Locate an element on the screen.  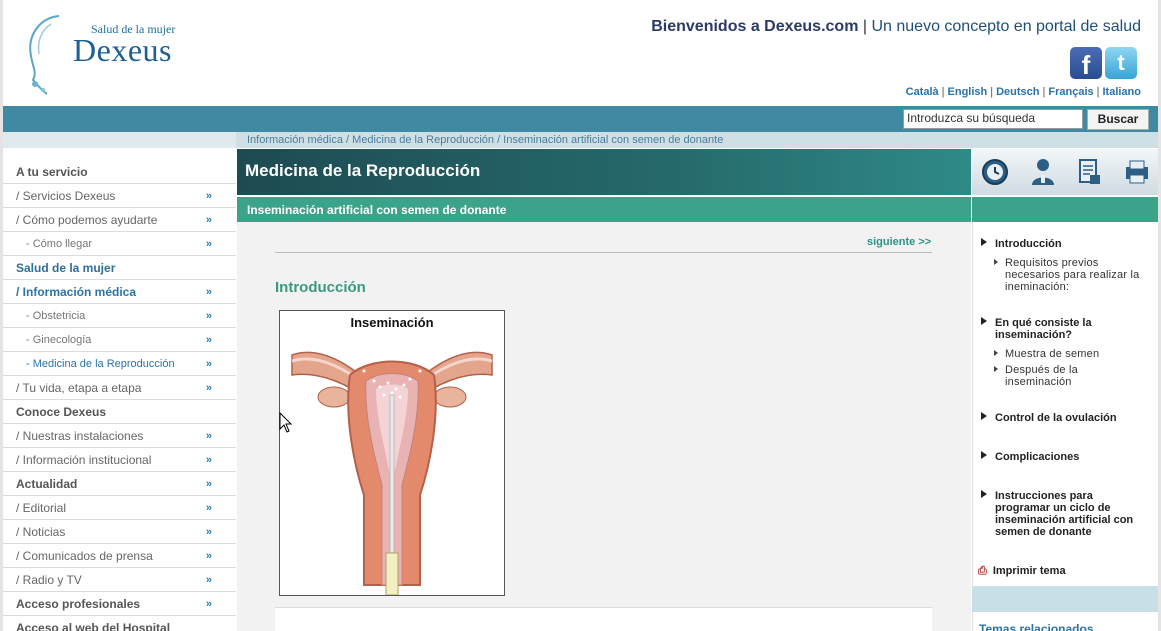
sidebar-item-label: A tu servicio is located at coordinates (52, 172).